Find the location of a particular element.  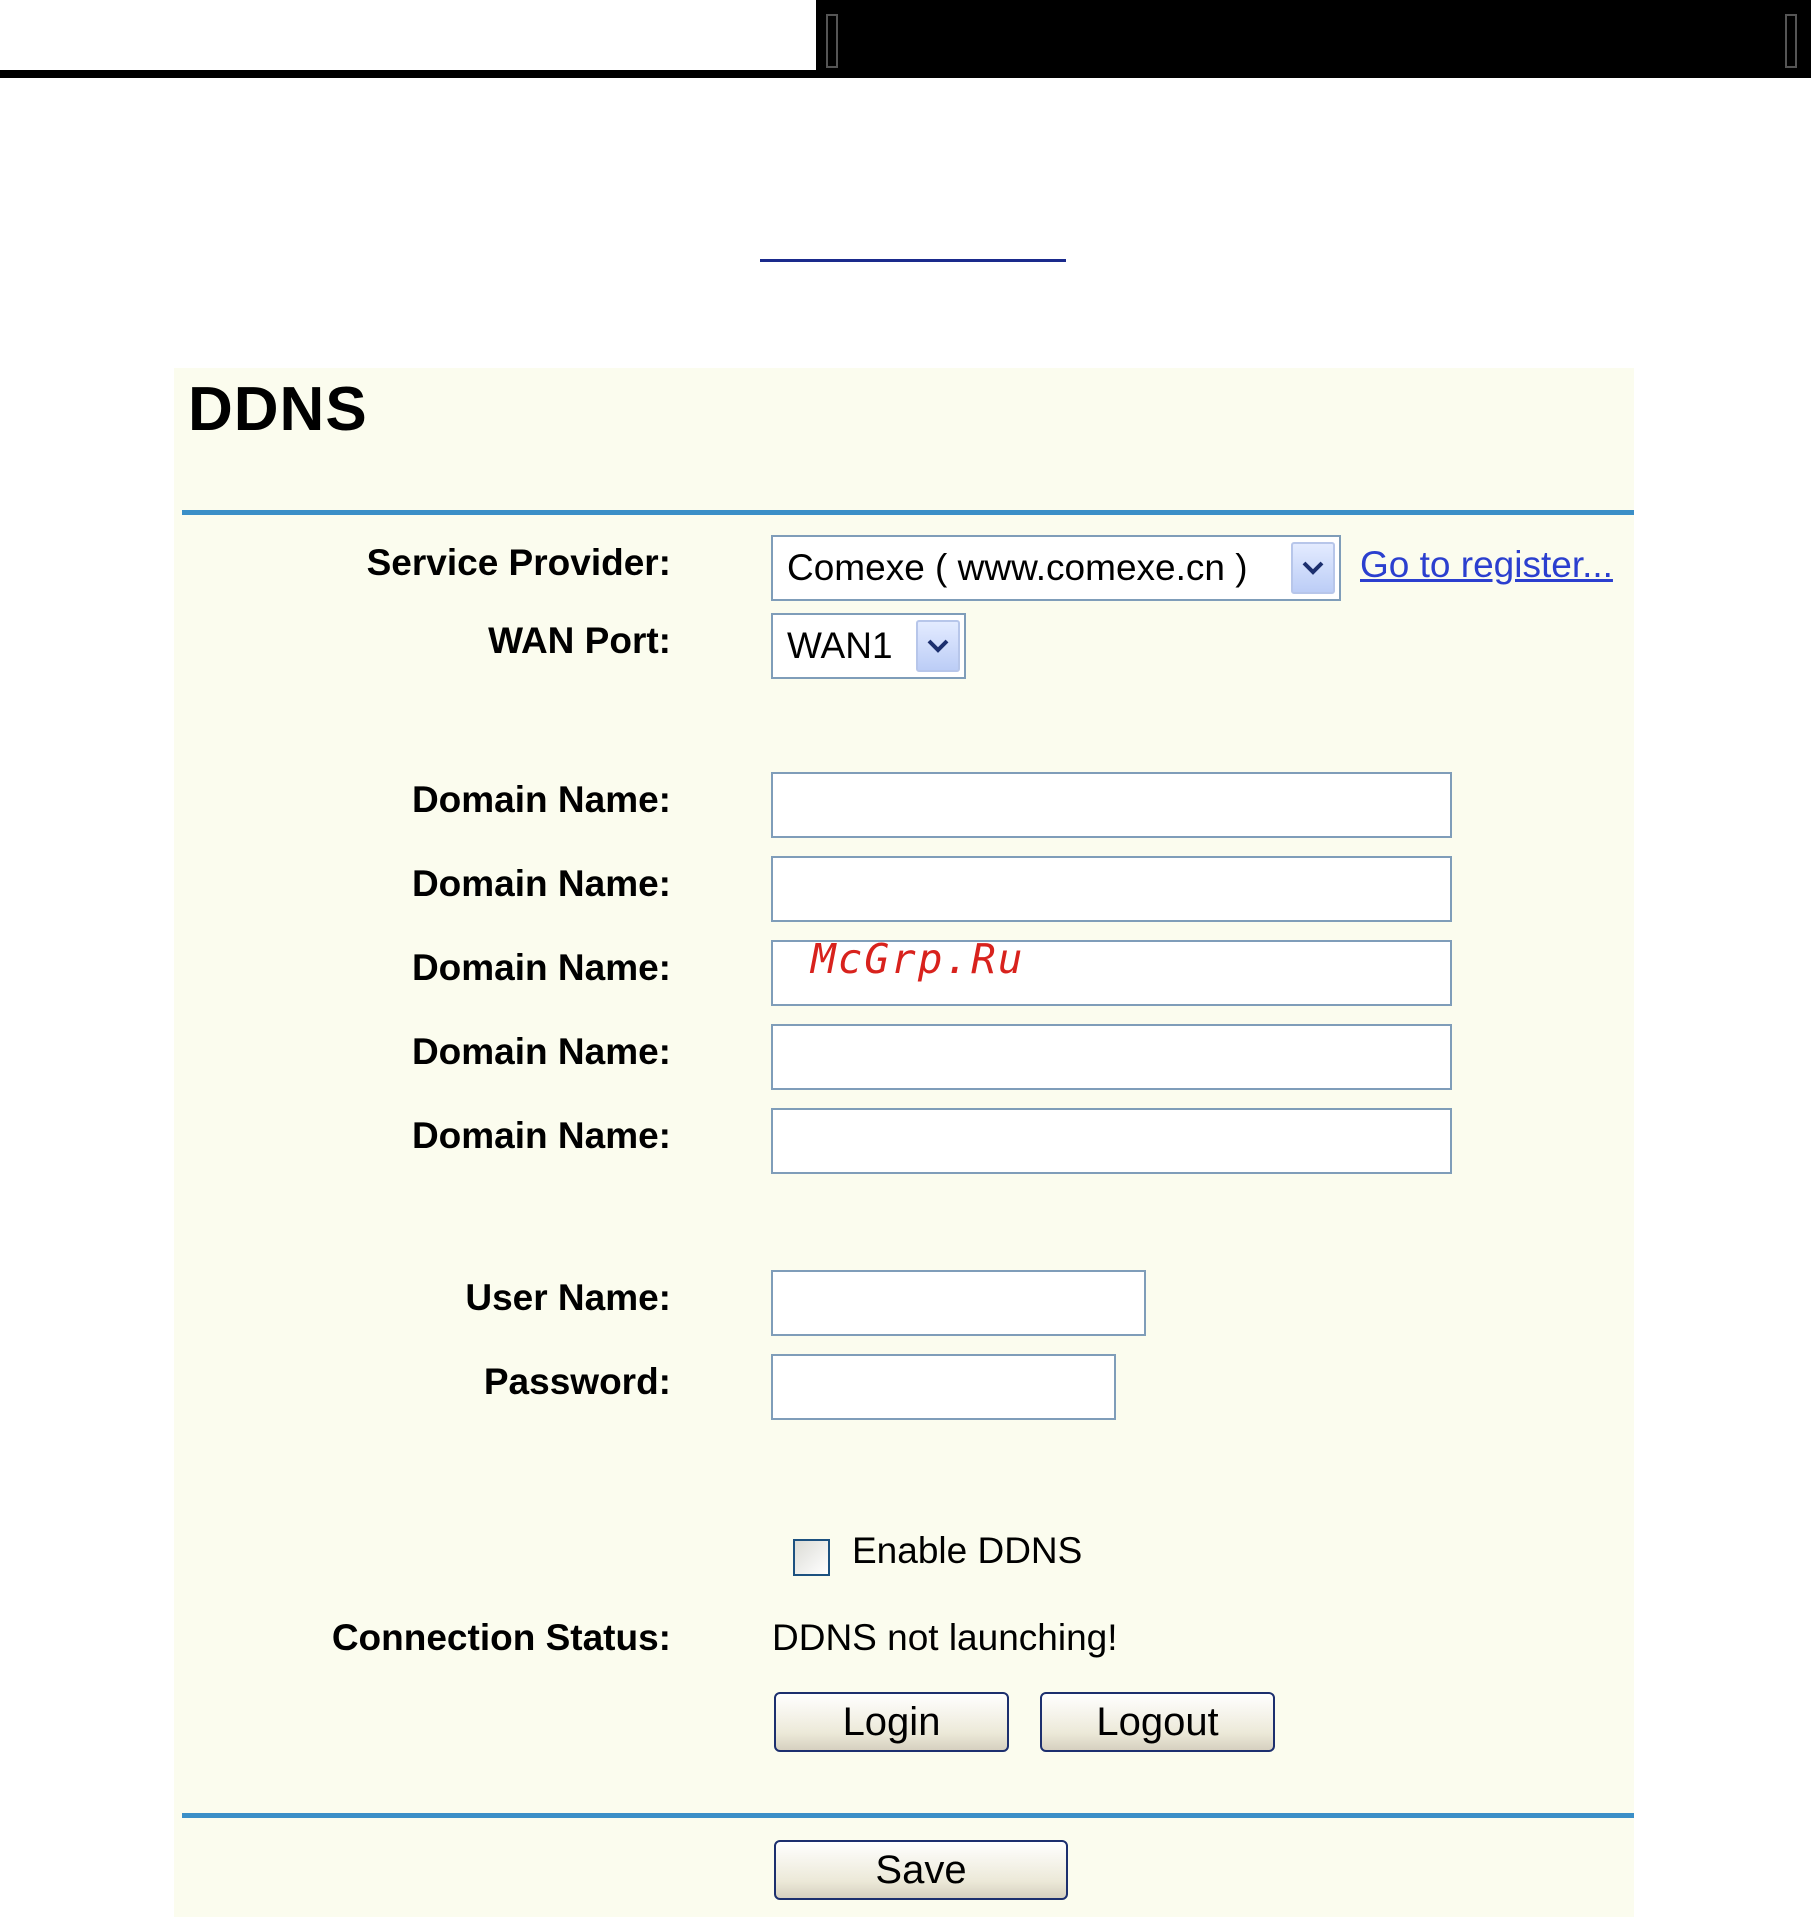

header-underline is located at coordinates (913, 260).